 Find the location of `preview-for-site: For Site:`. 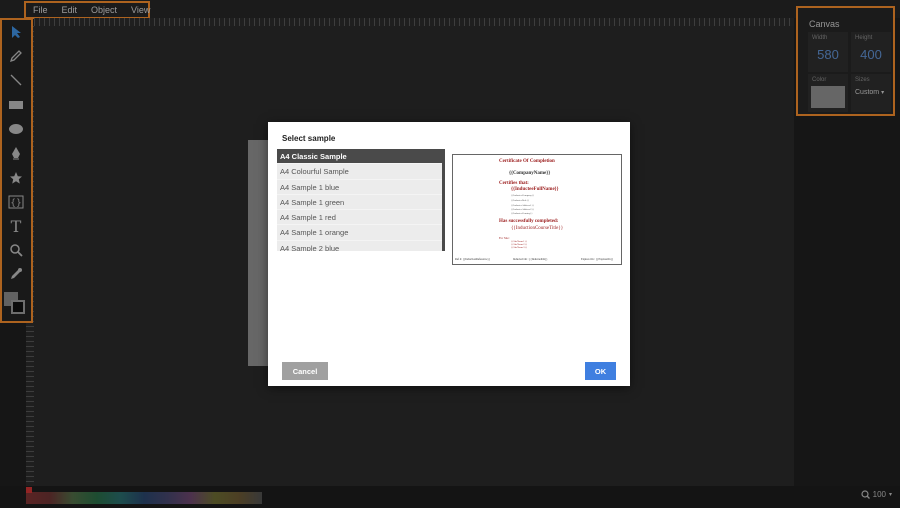

preview-for-site: For Site: is located at coordinates (504, 238).